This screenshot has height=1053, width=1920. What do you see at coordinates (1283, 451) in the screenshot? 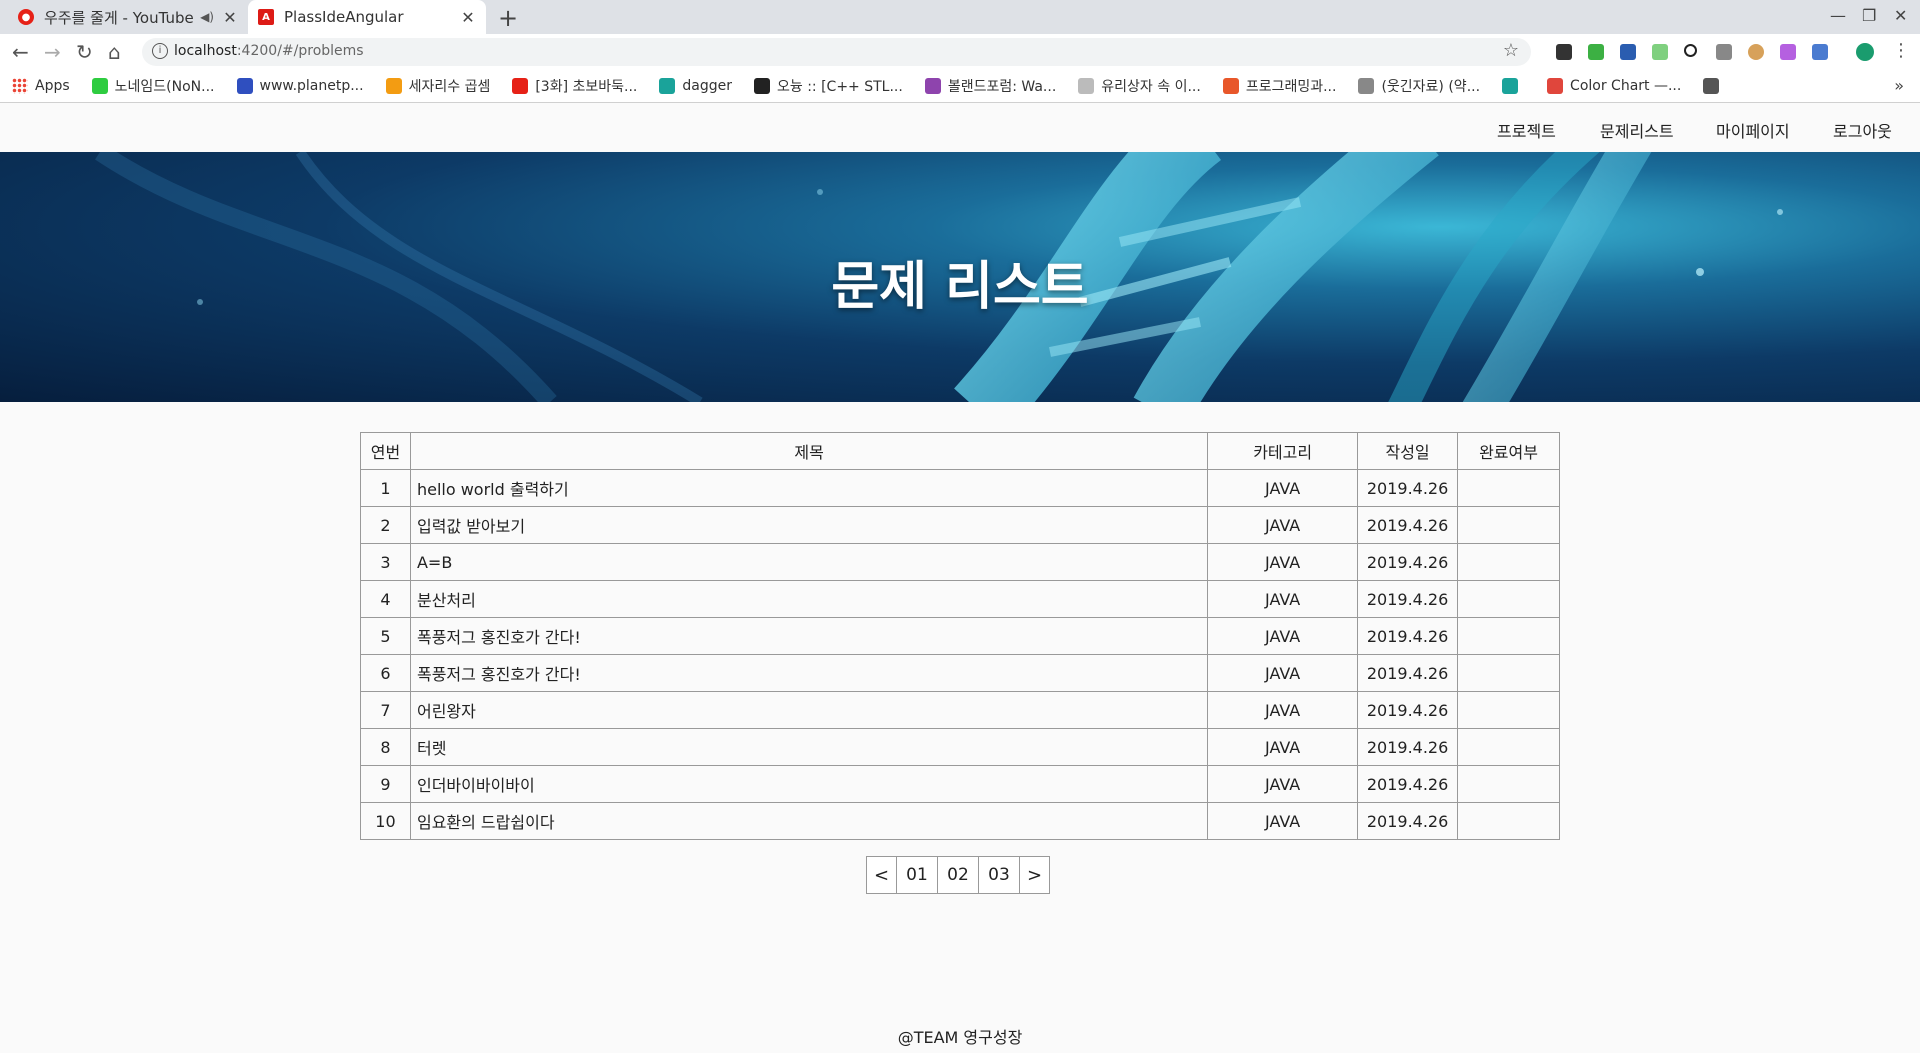
I see `header-category: 카테고리` at bounding box center [1283, 451].